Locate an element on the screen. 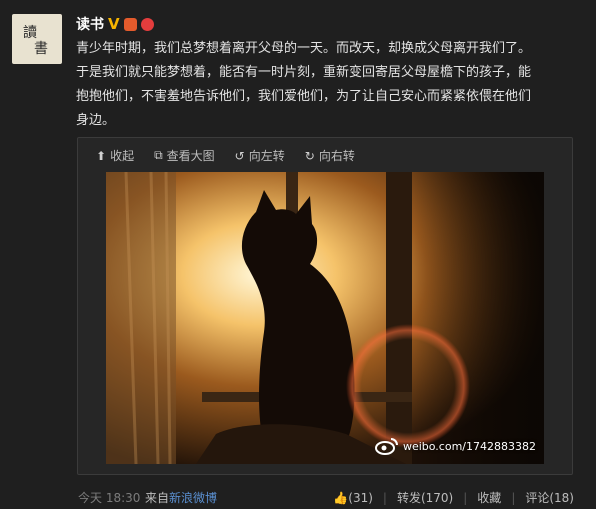  post-actions: 👍(31) | 转发(170) | 收藏 | 评论(18) is located at coordinates (453, 497).